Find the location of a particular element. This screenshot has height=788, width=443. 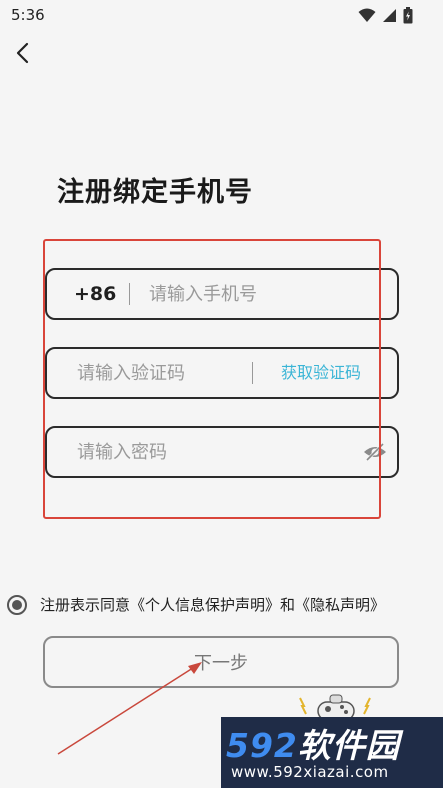

next-button: 下一步 is located at coordinates (221, 662).